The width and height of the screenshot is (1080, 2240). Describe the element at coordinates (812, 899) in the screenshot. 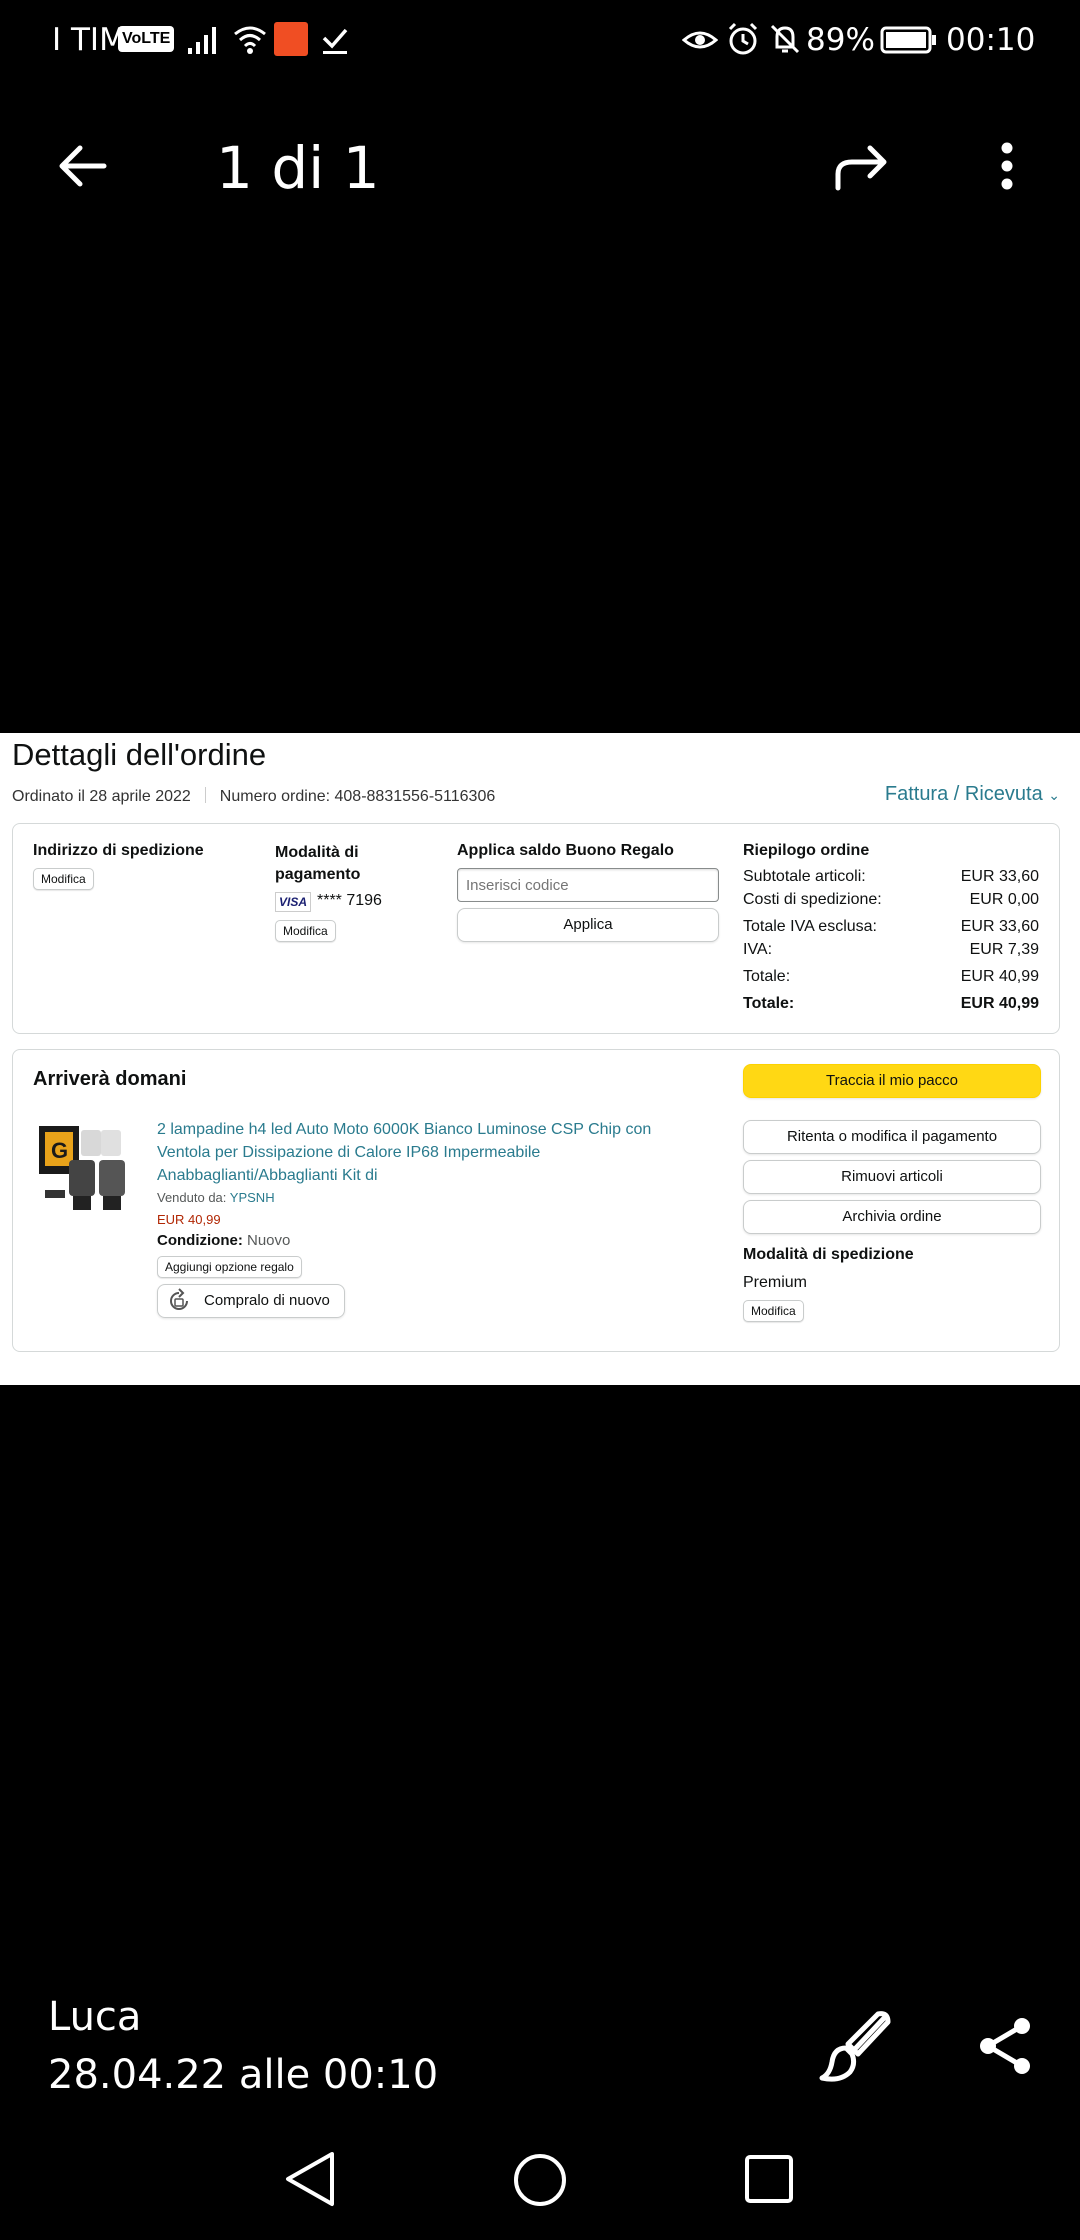

I see `shipping-cost-label: Costi di spedizione:` at that location.